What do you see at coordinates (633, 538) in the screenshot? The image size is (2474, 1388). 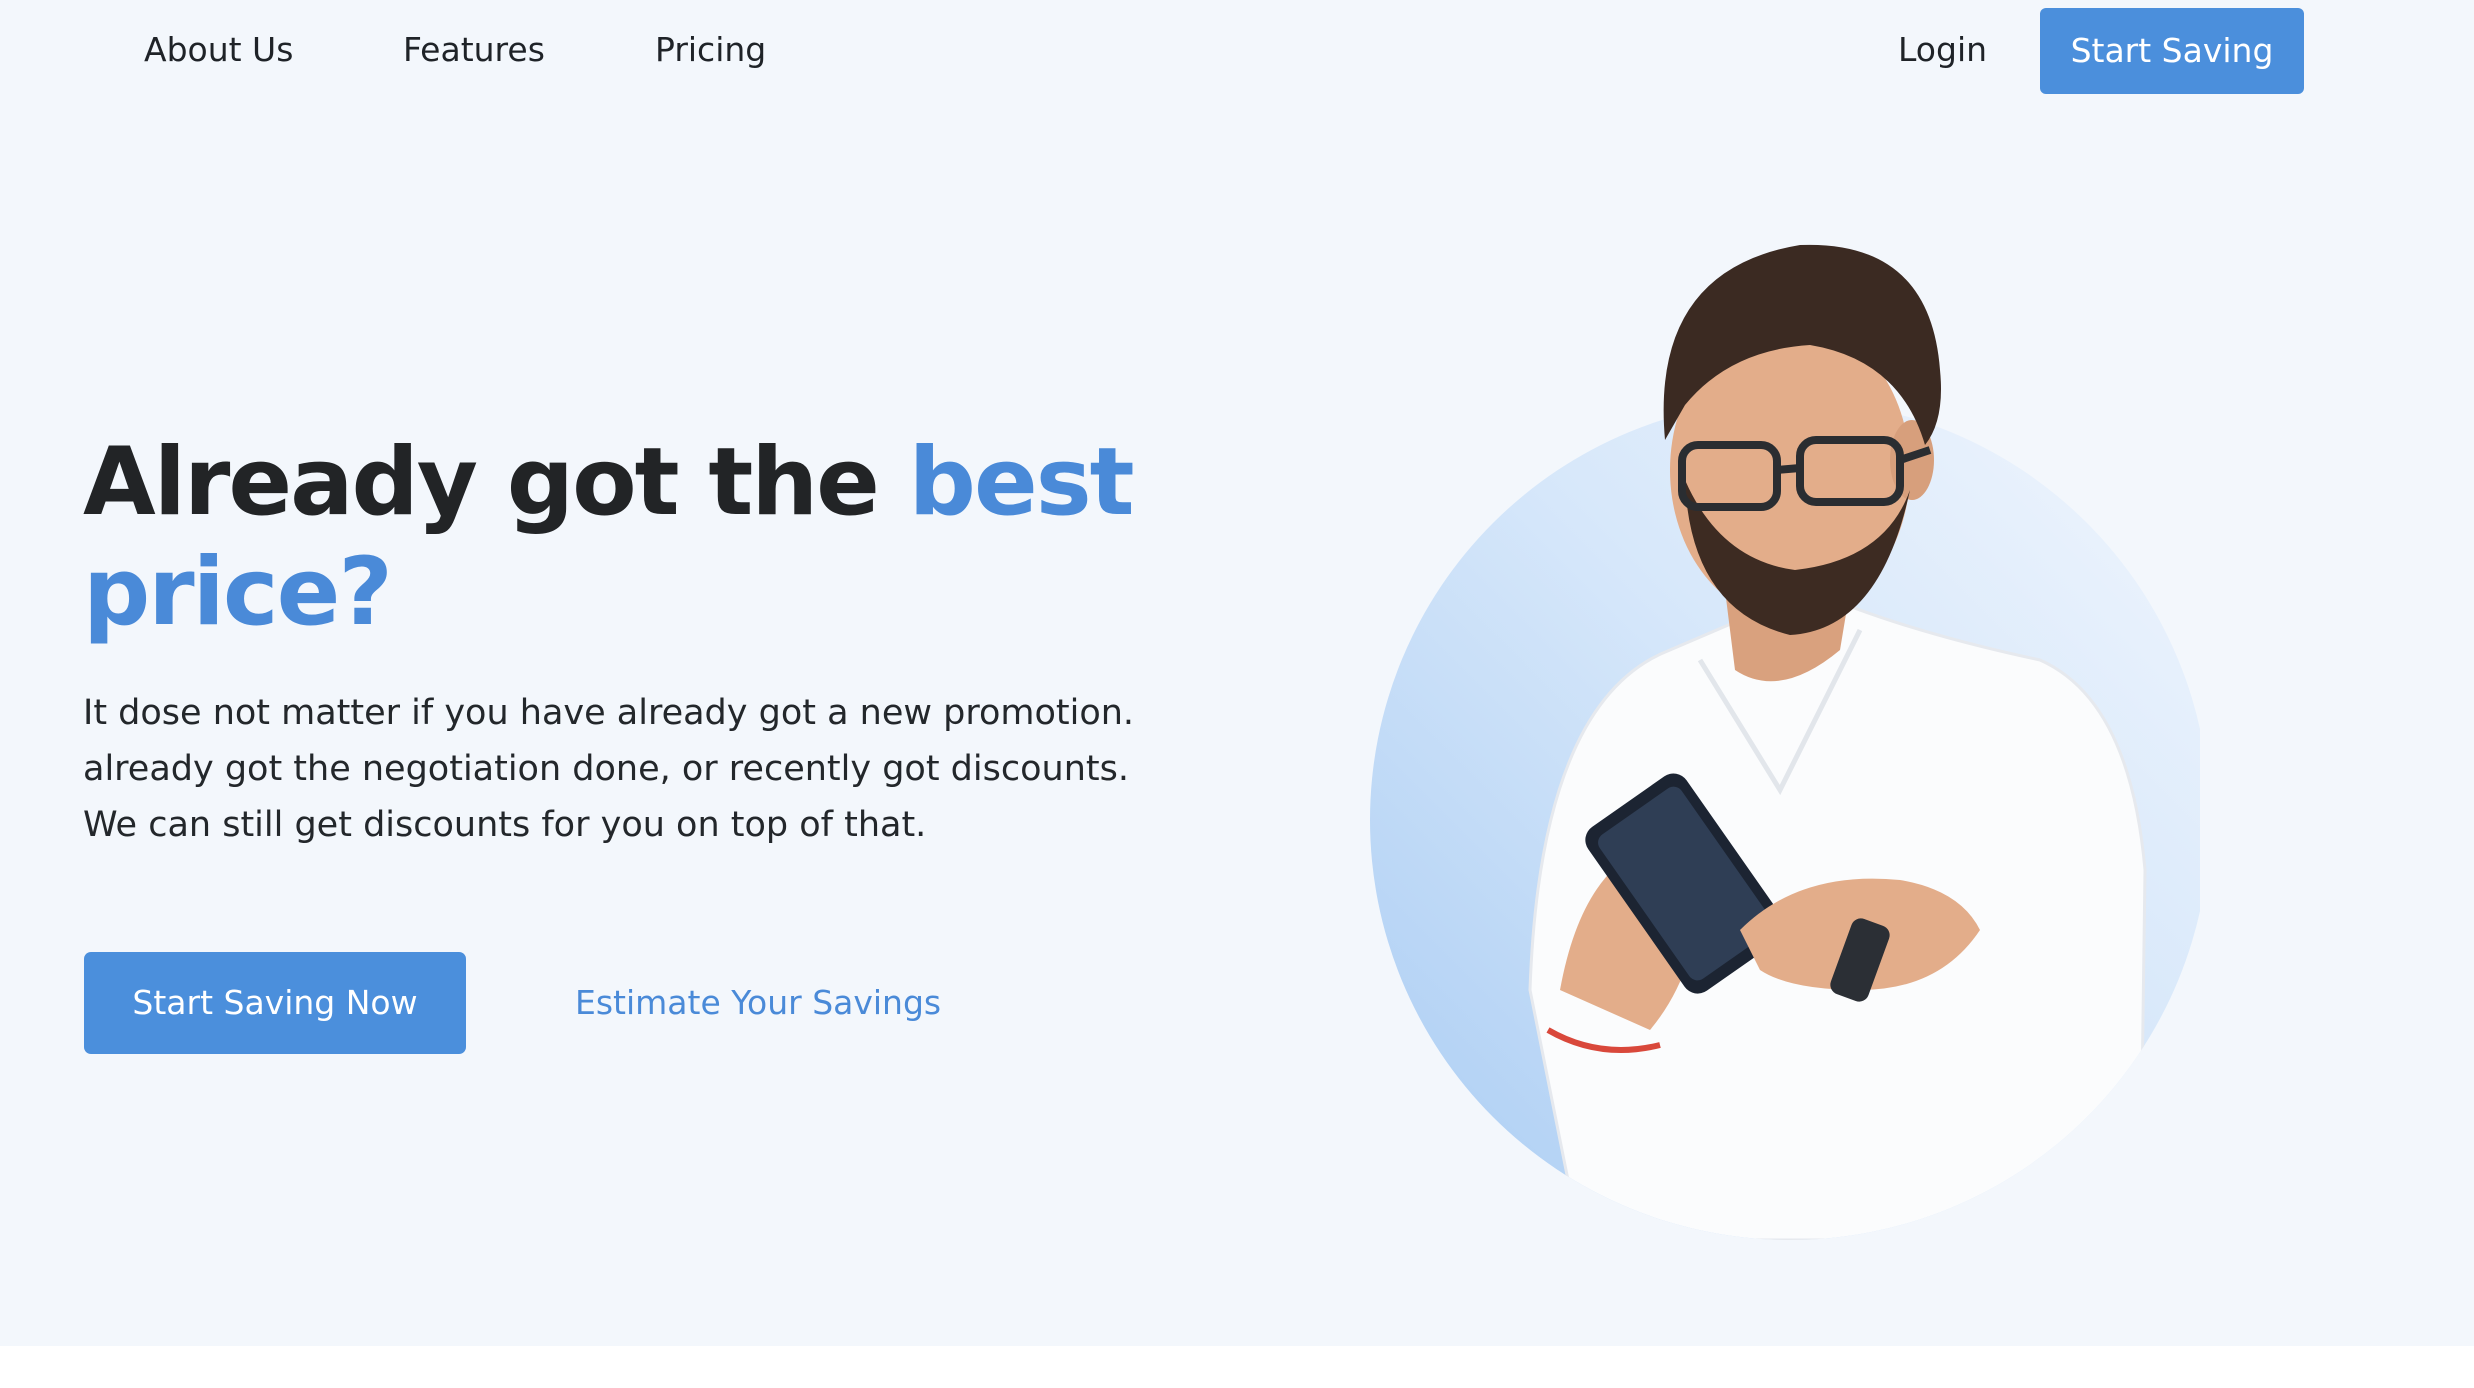 I see `hero-title: Already got the best price?` at bounding box center [633, 538].